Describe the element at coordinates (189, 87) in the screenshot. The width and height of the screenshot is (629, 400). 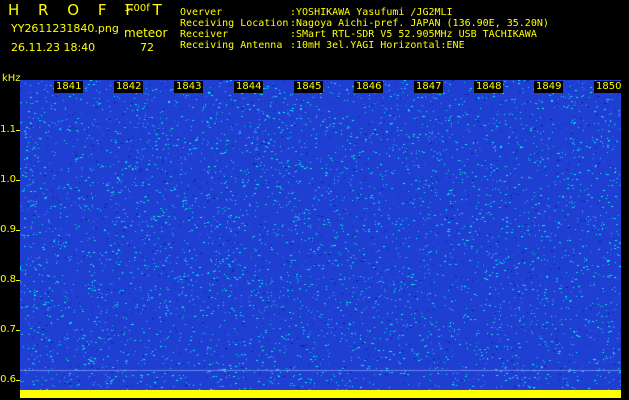
I see `time-label: 1843` at that location.